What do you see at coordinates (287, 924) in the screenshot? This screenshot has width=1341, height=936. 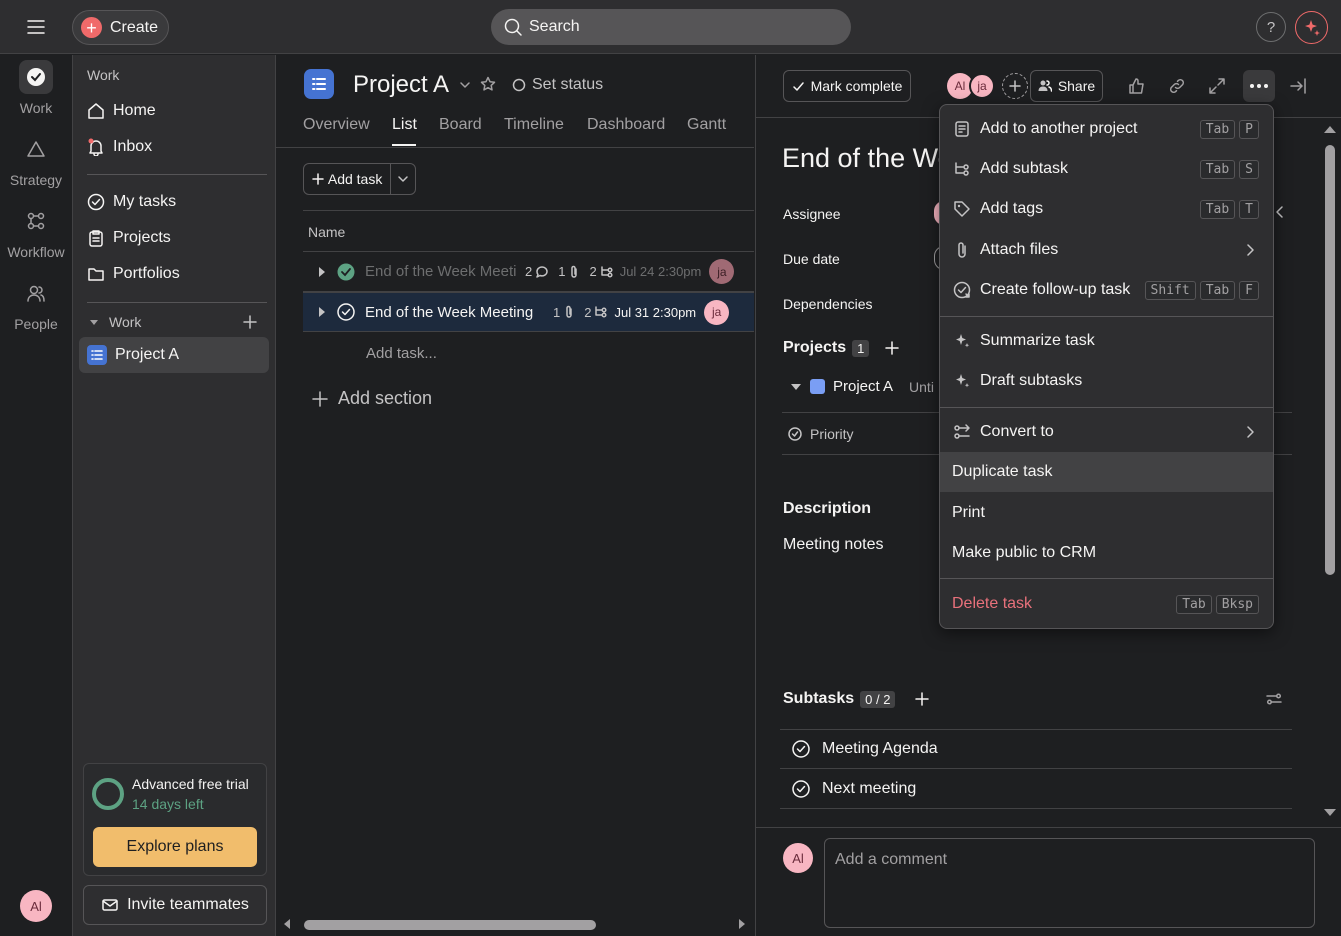 I see `scroll-left-icon` at bounding box center [287, 924].